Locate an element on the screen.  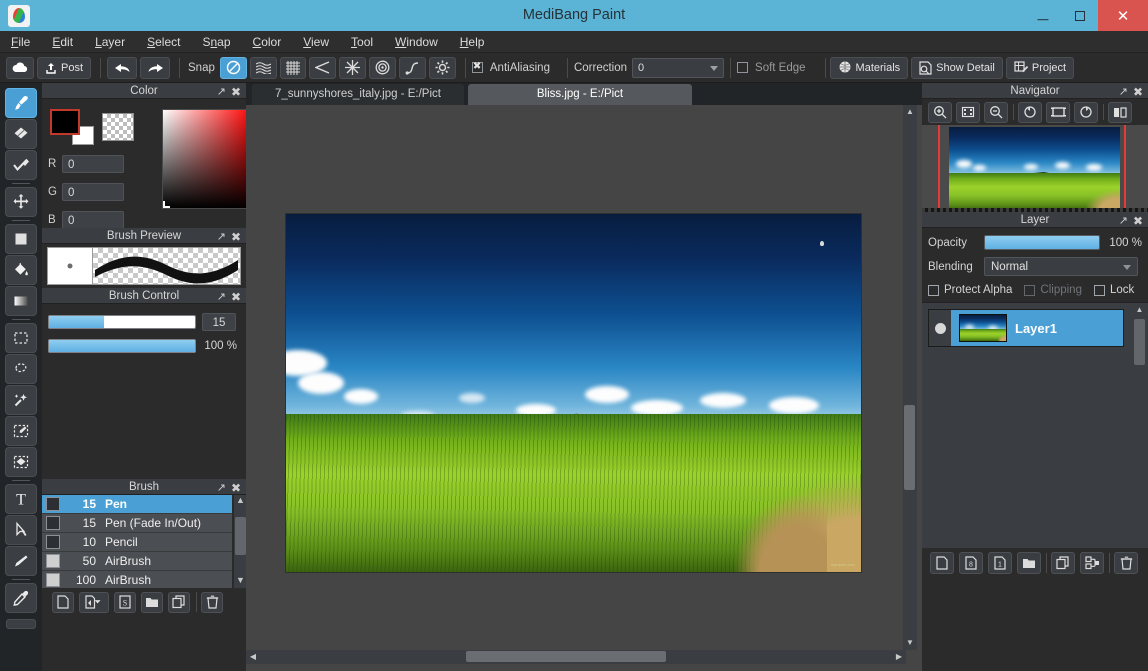
rect-select-tool is located at coordinates (21, 338).